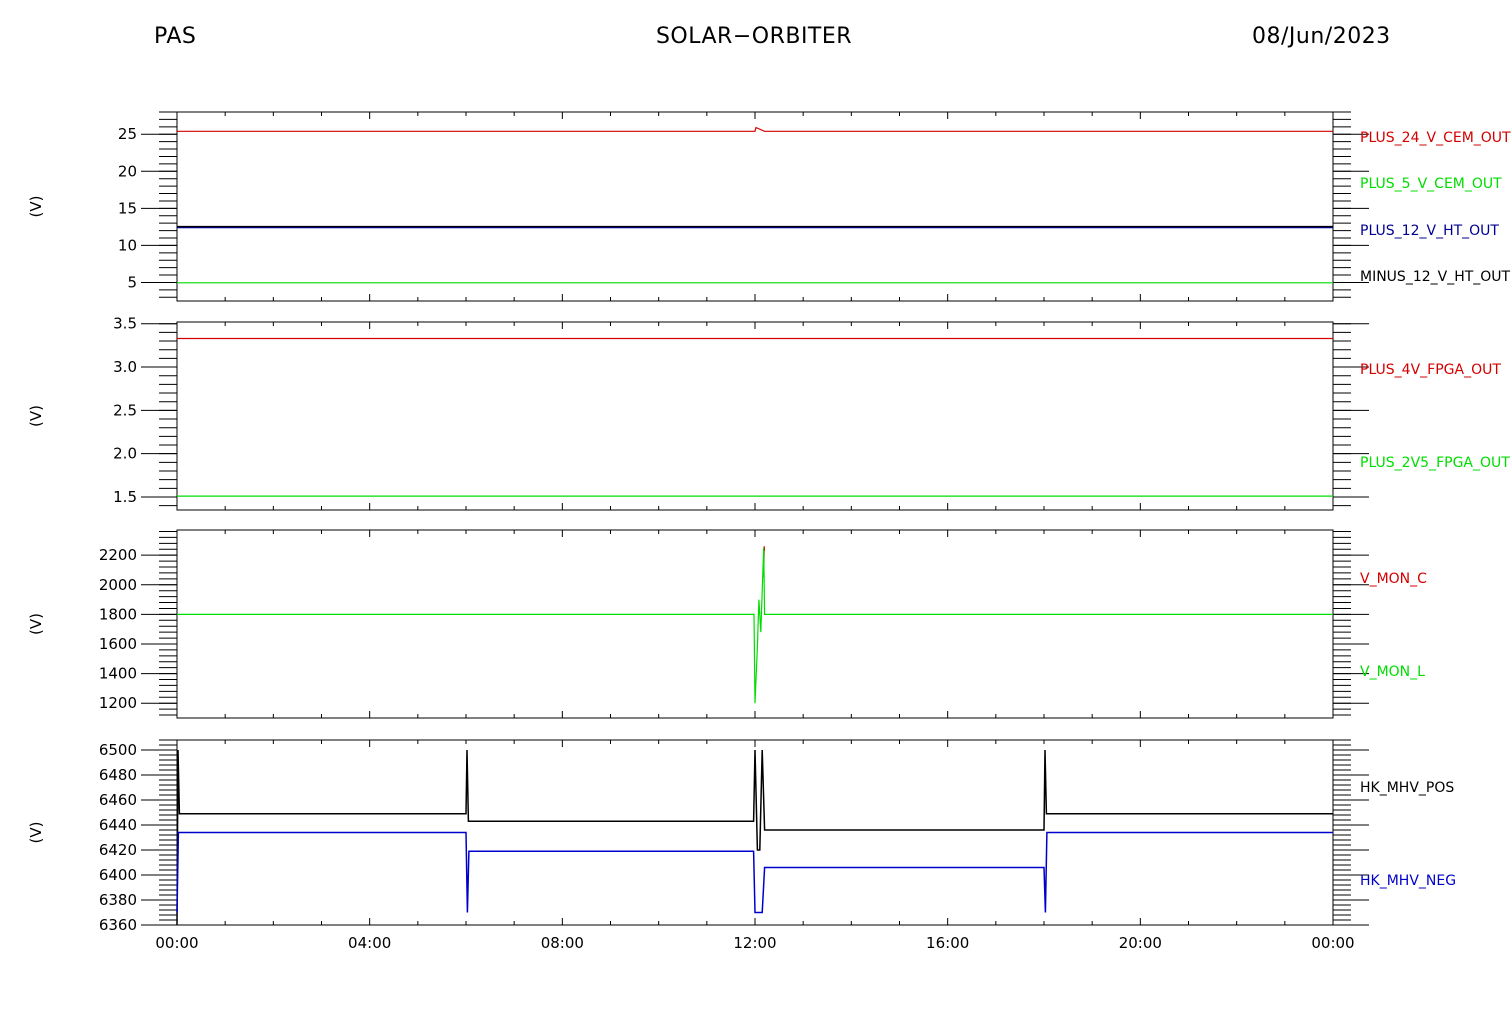  Describe the element at coordinates (118, 614) in the screenshot. I see `y-tick-label: 1800` at that location.